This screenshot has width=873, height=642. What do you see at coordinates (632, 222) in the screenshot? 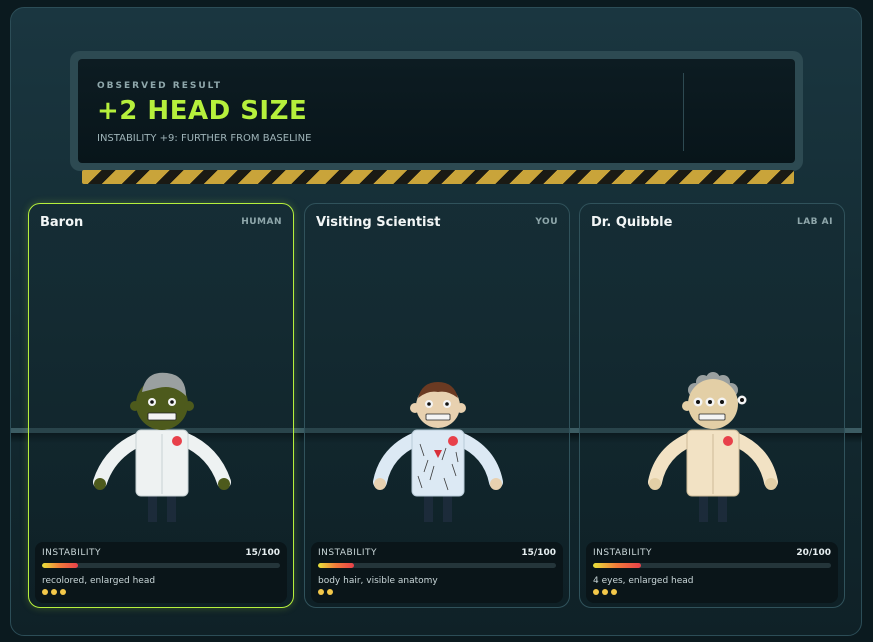
I see `character-name: Dr. Quibble` at bounding box center [632, 222].